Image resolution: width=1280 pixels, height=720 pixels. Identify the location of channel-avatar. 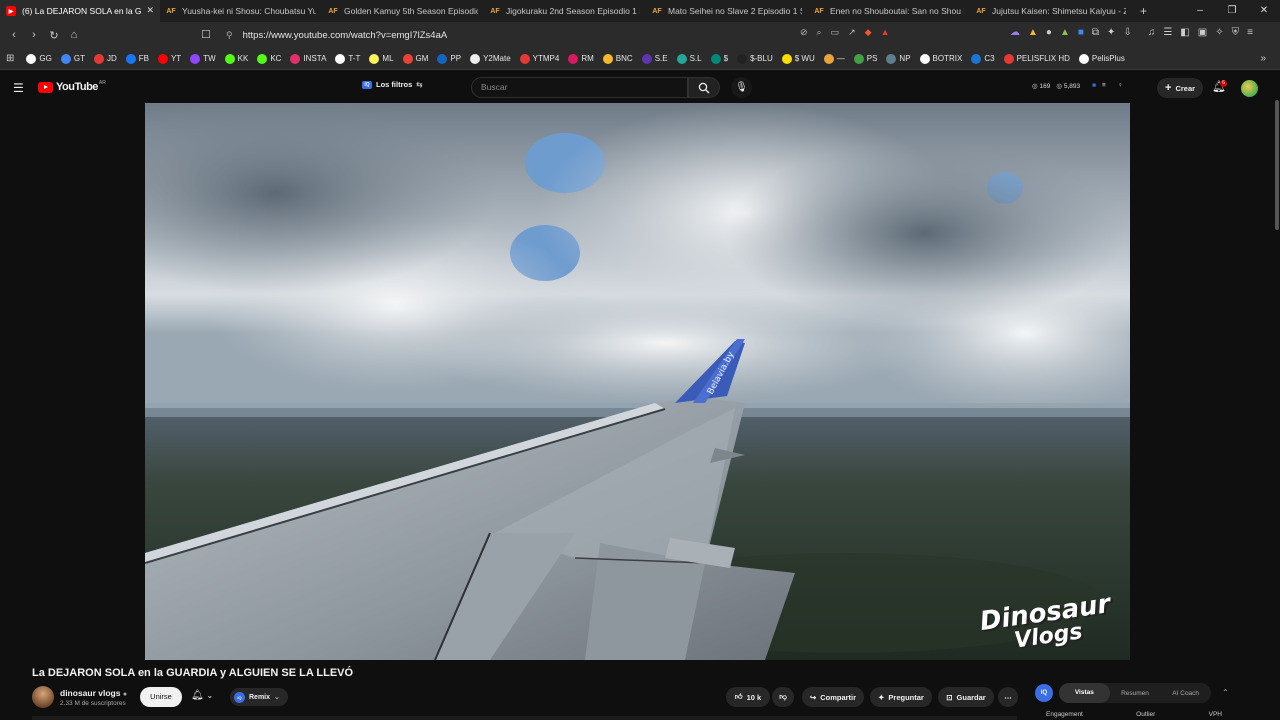
(43, 697).